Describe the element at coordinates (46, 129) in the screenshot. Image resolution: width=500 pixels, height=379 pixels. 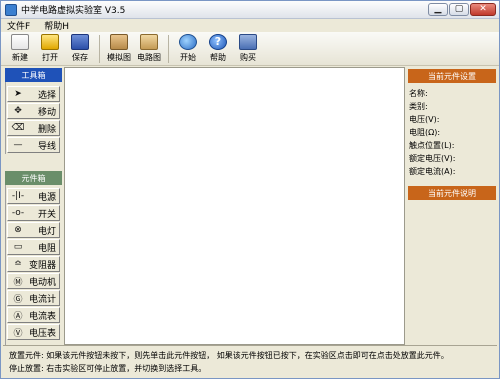
I see `delete-tool-label: 删除` at that location.